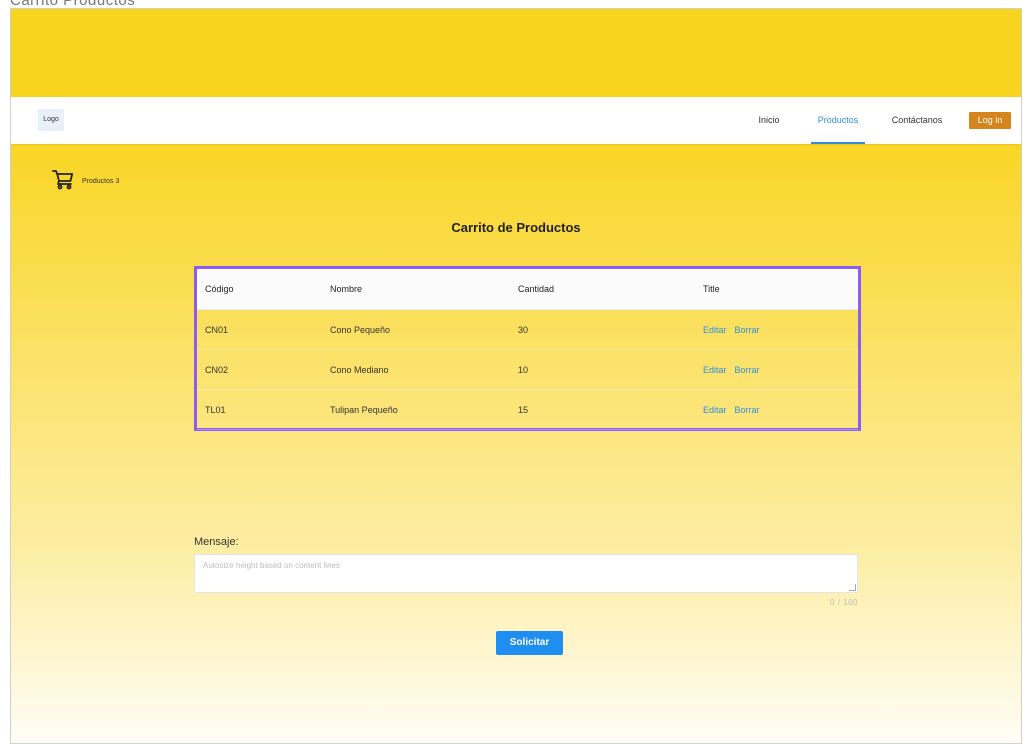  Describe the element at coordinates (63, 181) in the screenshot. I see `cart-icon` at that location.